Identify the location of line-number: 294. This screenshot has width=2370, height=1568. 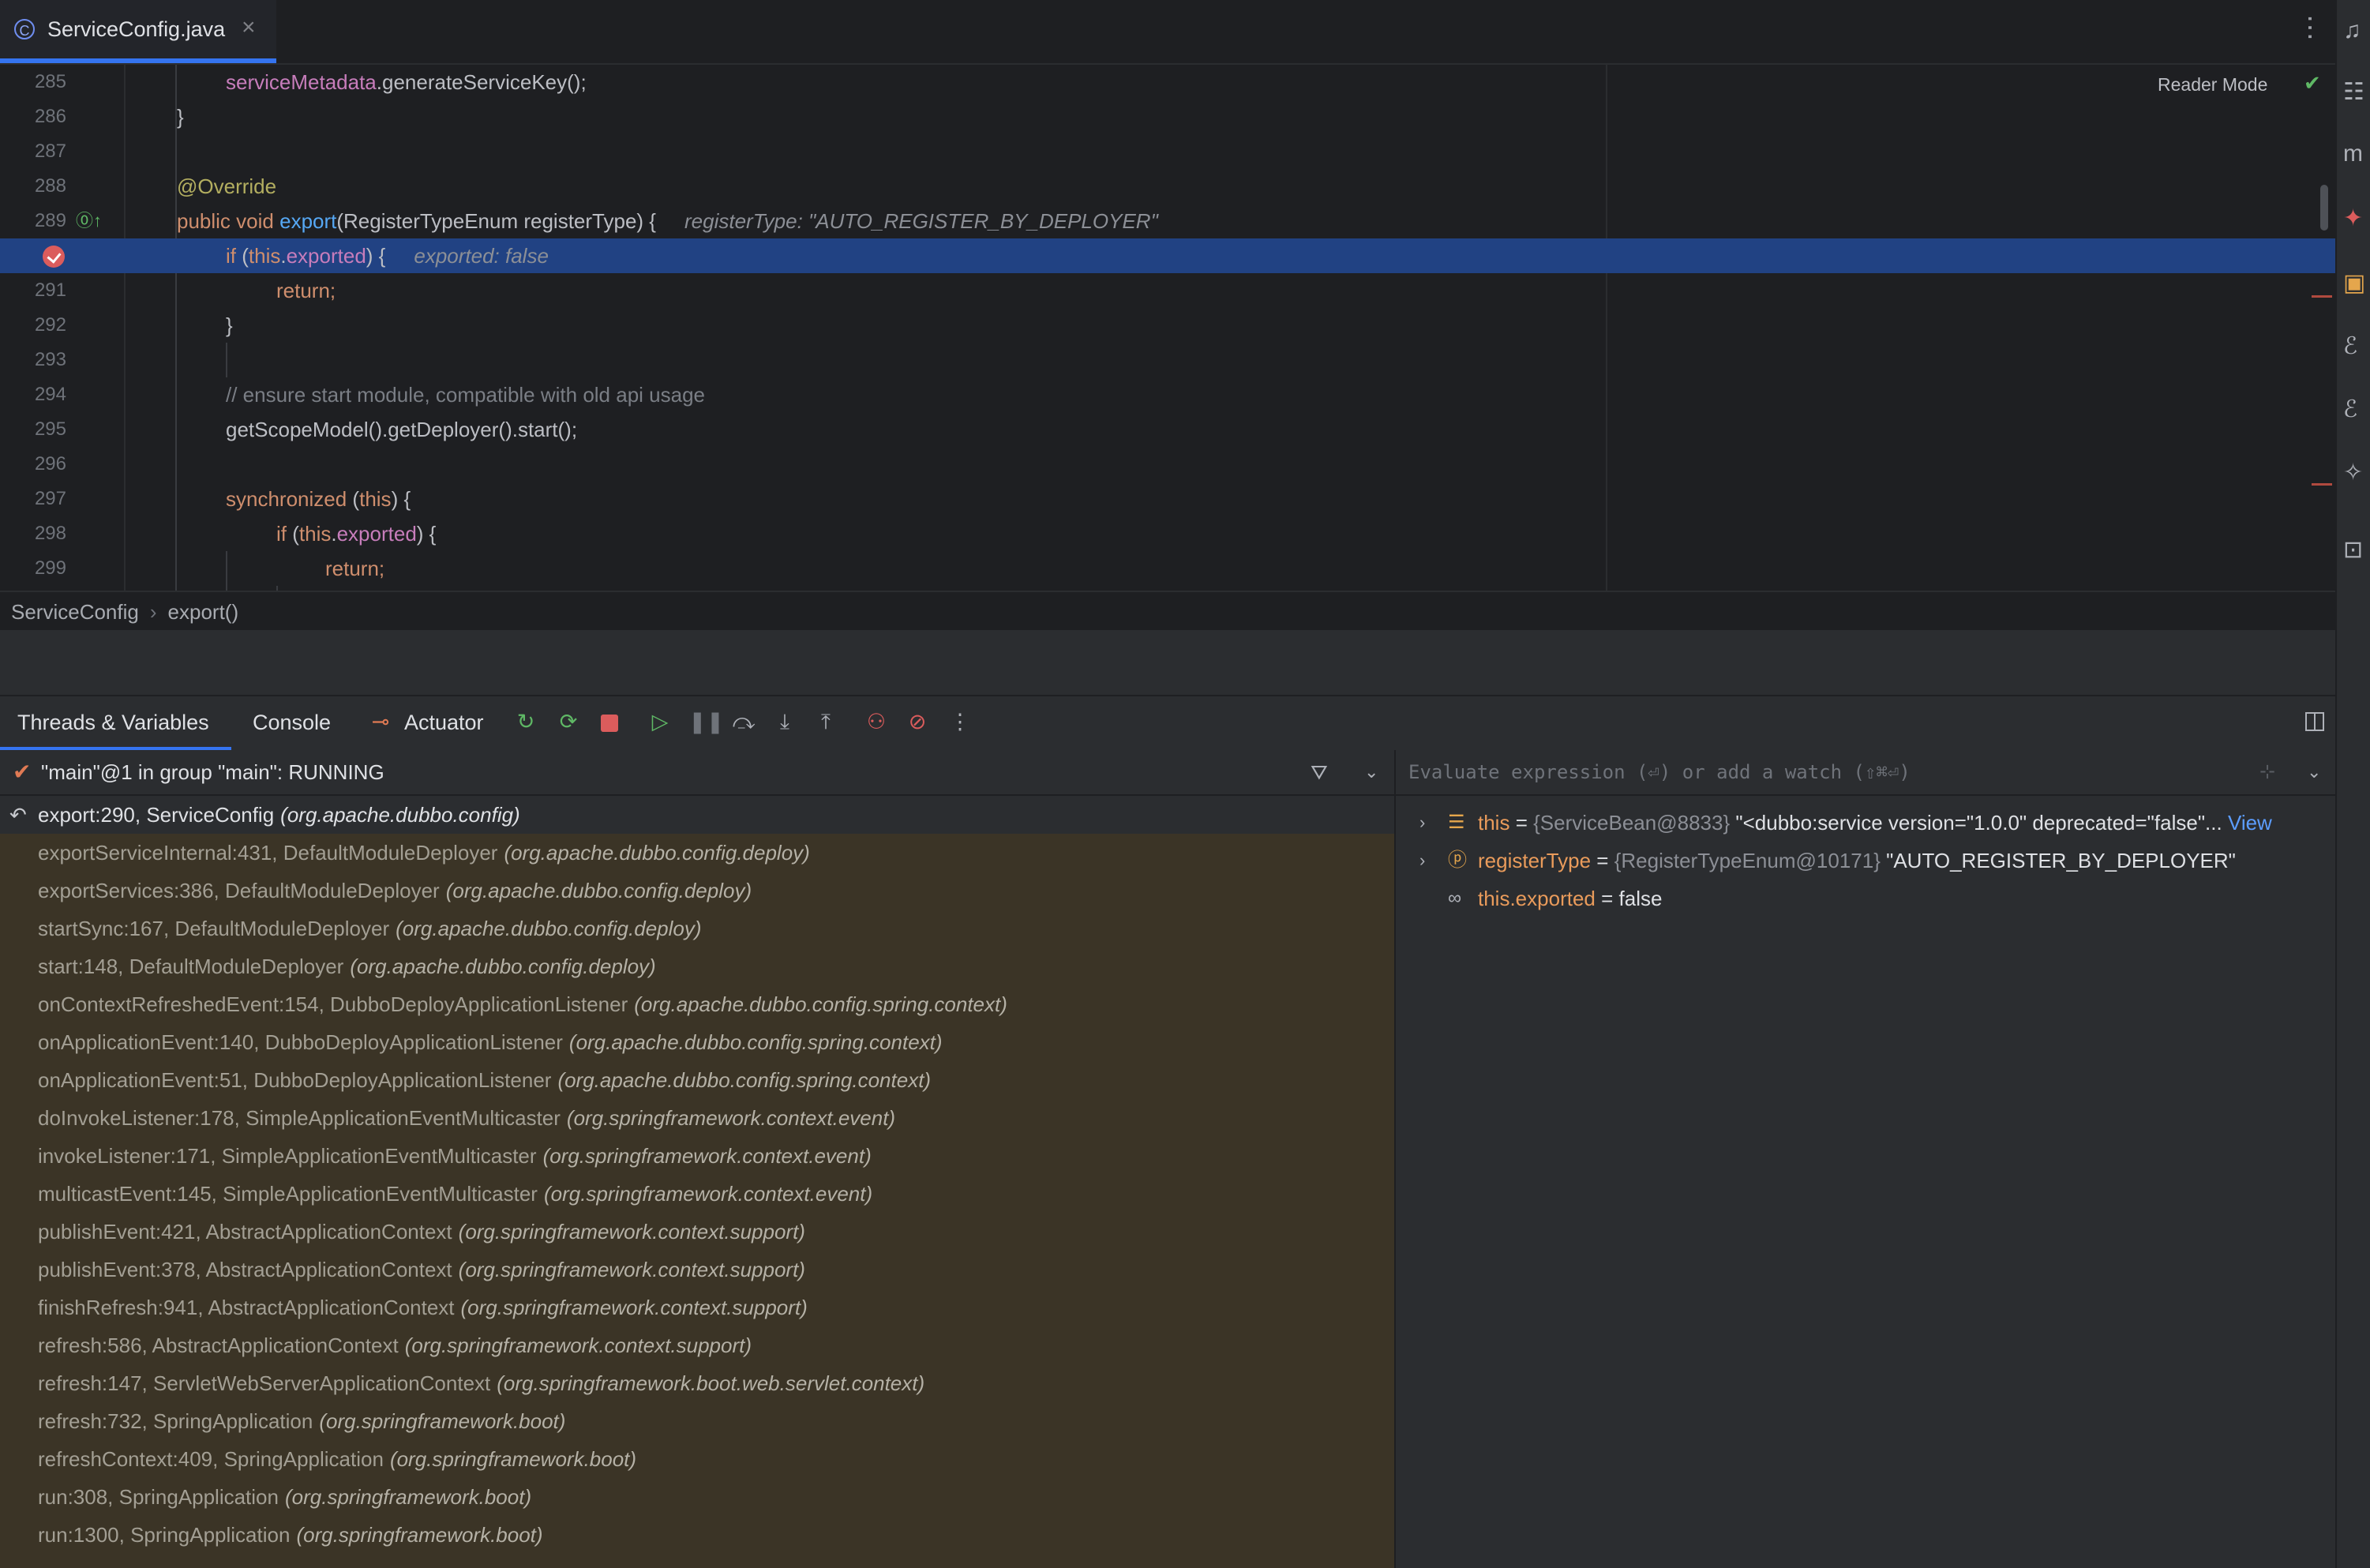
(50, 394).